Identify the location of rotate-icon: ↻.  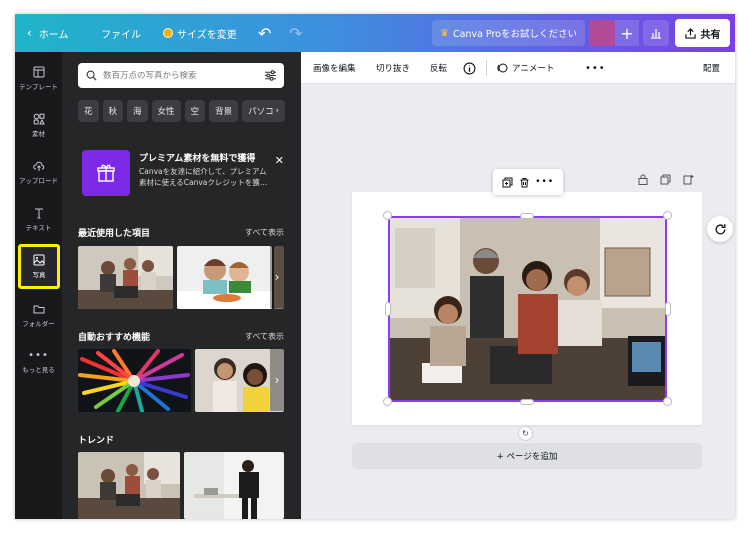
(525, 433).